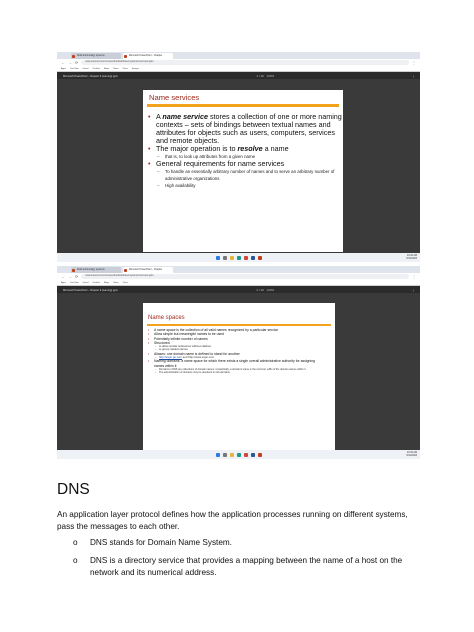  I want to click on bullet-text: The major operation is to, so click(197, 148).